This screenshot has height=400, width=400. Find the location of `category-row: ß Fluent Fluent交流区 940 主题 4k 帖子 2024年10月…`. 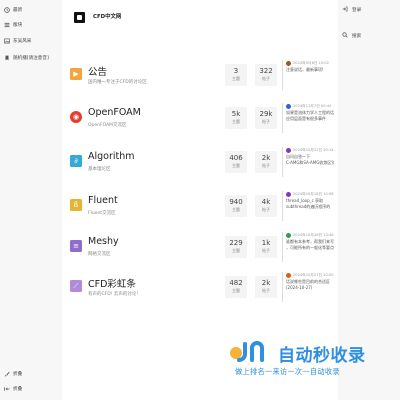

category-row: ß Fluent Fluent交流区 940 主题 4k 帖子 2024年10月… is located at coordinates (202, 208).